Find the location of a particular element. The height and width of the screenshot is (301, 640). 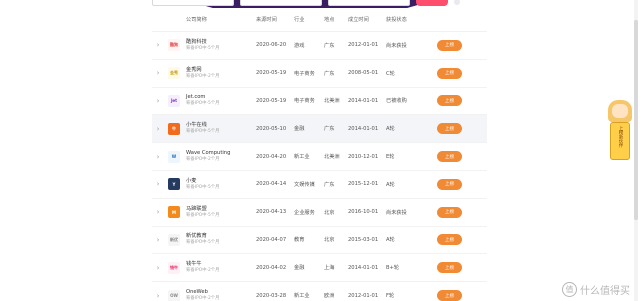

company-cell: 酷狗科技 筹备IPO中·5个月 is located at coordinates (220, 45).